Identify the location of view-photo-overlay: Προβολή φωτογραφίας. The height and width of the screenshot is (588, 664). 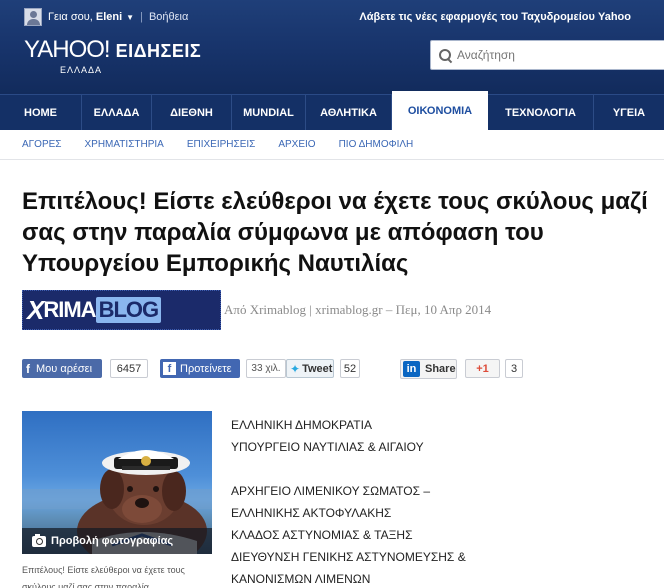
(117, 541).